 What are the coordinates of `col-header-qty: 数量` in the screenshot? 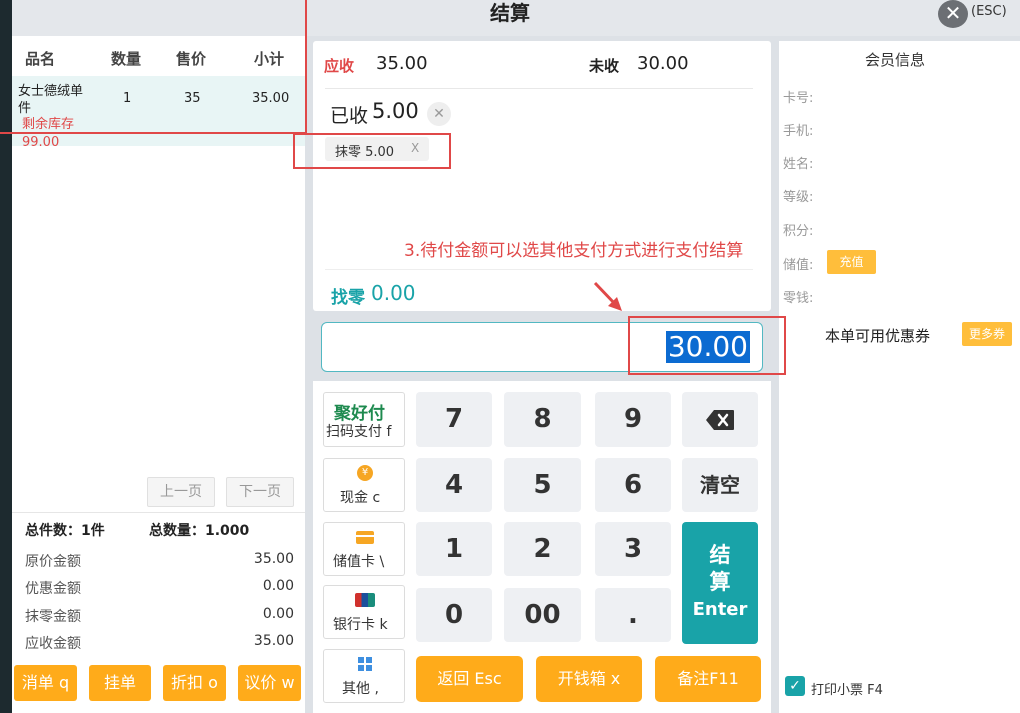 It's located at (126, 59).